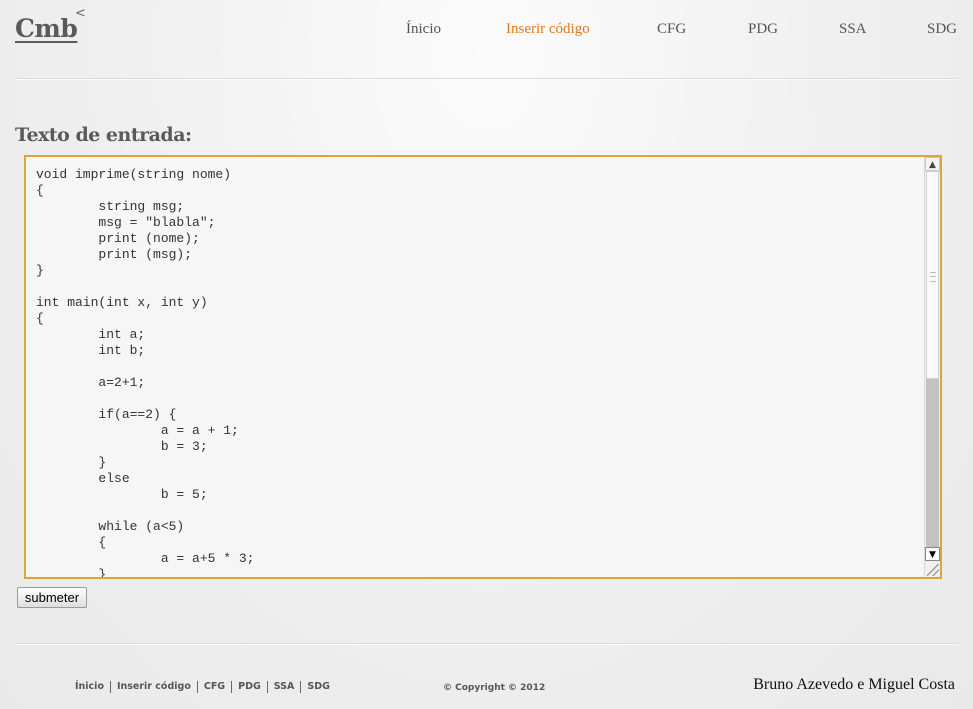 This screenshot has height=709, width=973. What do you see at coordinates (486, 78) in the screenshot?
I see `header-divider` at bounding box center [486, 78].